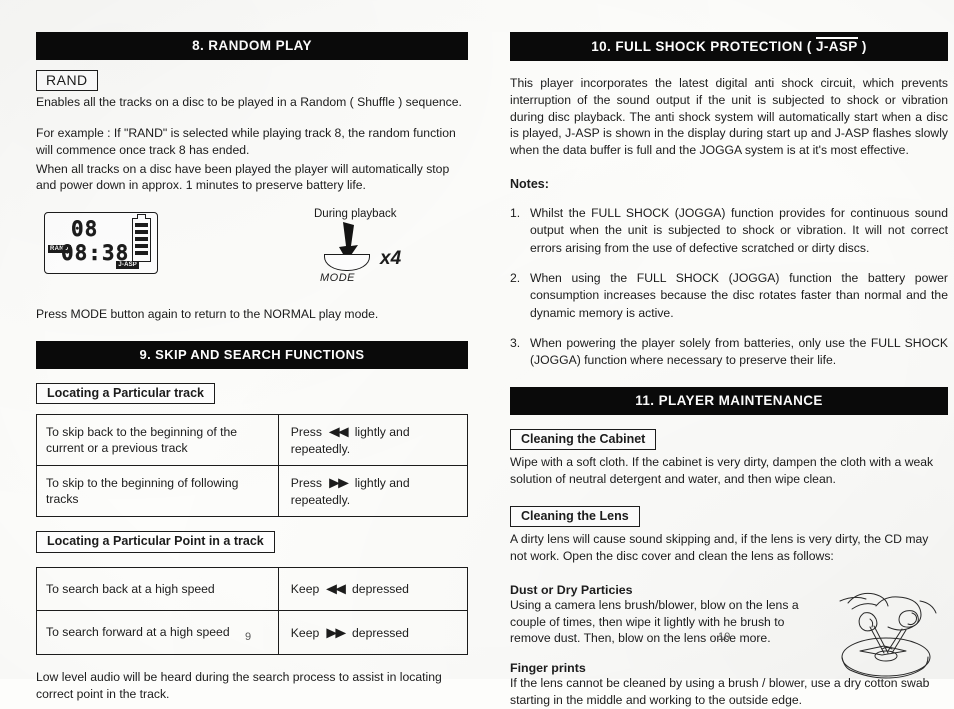 The height and width of the screenshot is (709, 954). What do you see at coordinates (575, 516) in the screenshot?
I see `subhead-cleaning-lens: Cleaning the Lens` at bounding box center [575, 516].